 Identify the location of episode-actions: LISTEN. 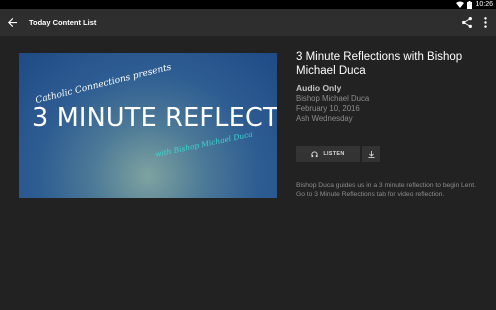
(338, 154).